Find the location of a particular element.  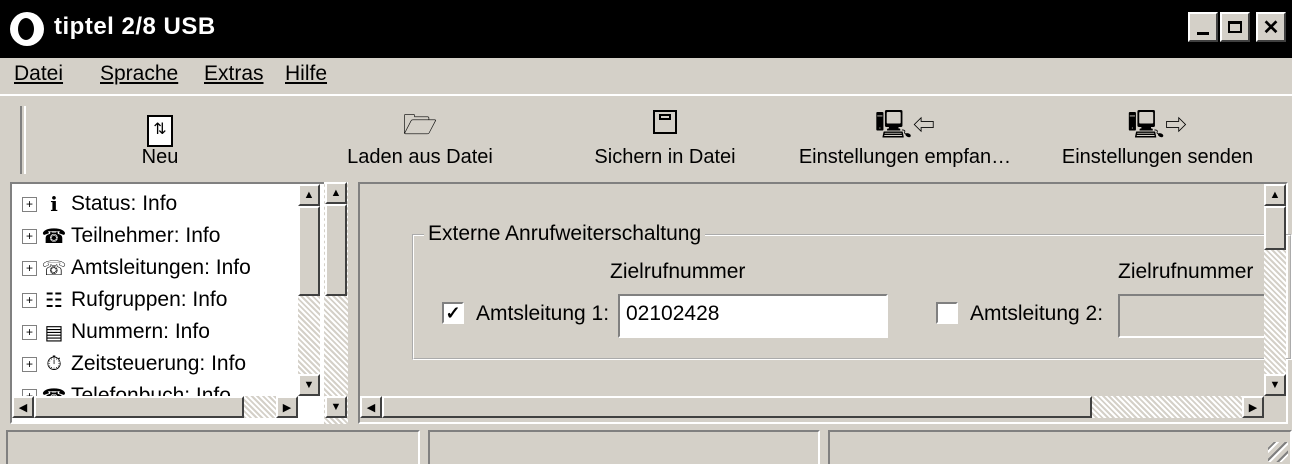

close-icon: ✕ is located at coordinates (1271, 27).